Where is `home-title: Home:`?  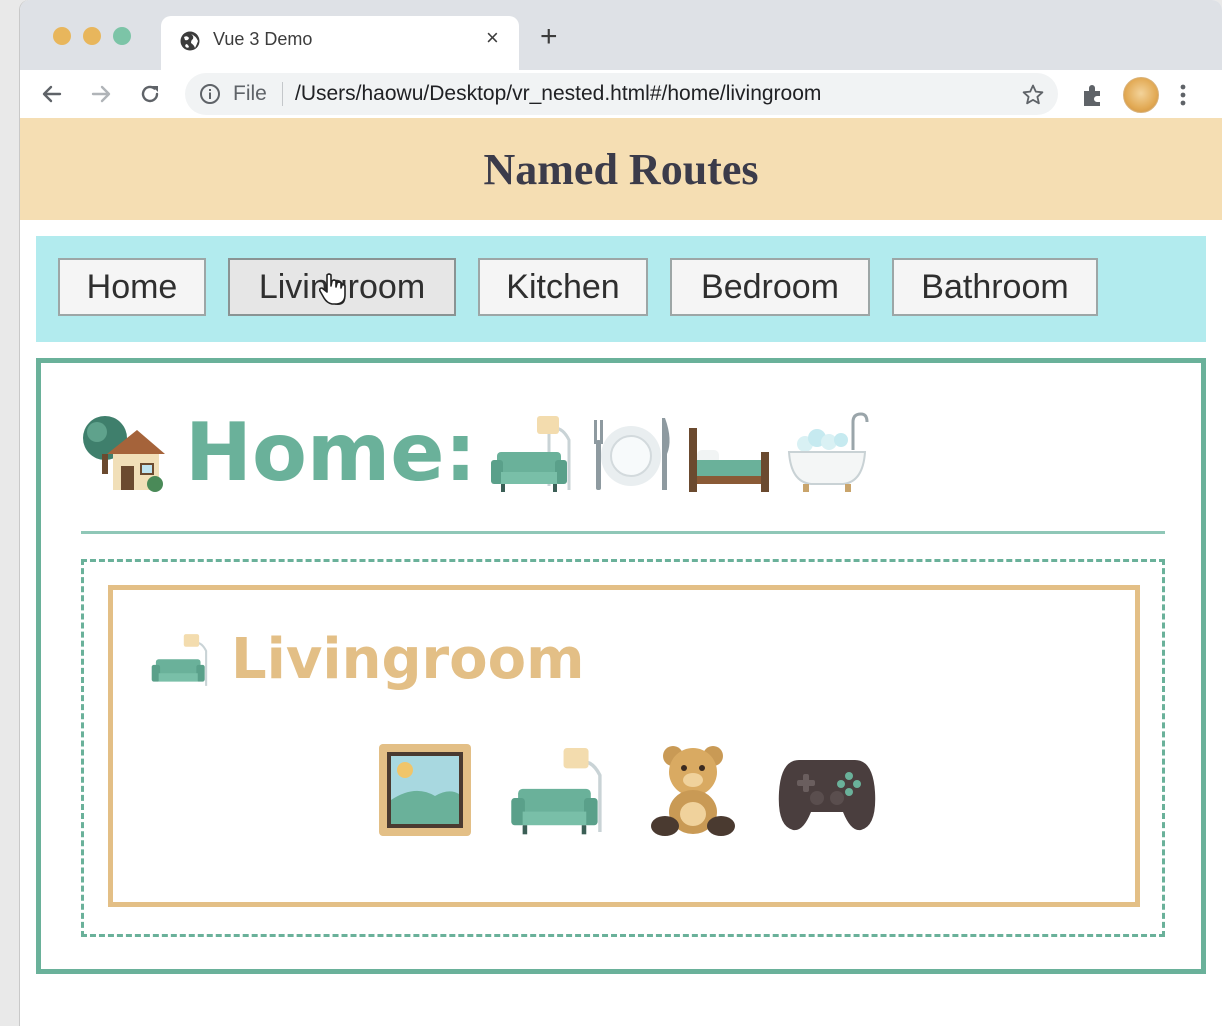 home-title: Home: is located at coordinates (331, 452).